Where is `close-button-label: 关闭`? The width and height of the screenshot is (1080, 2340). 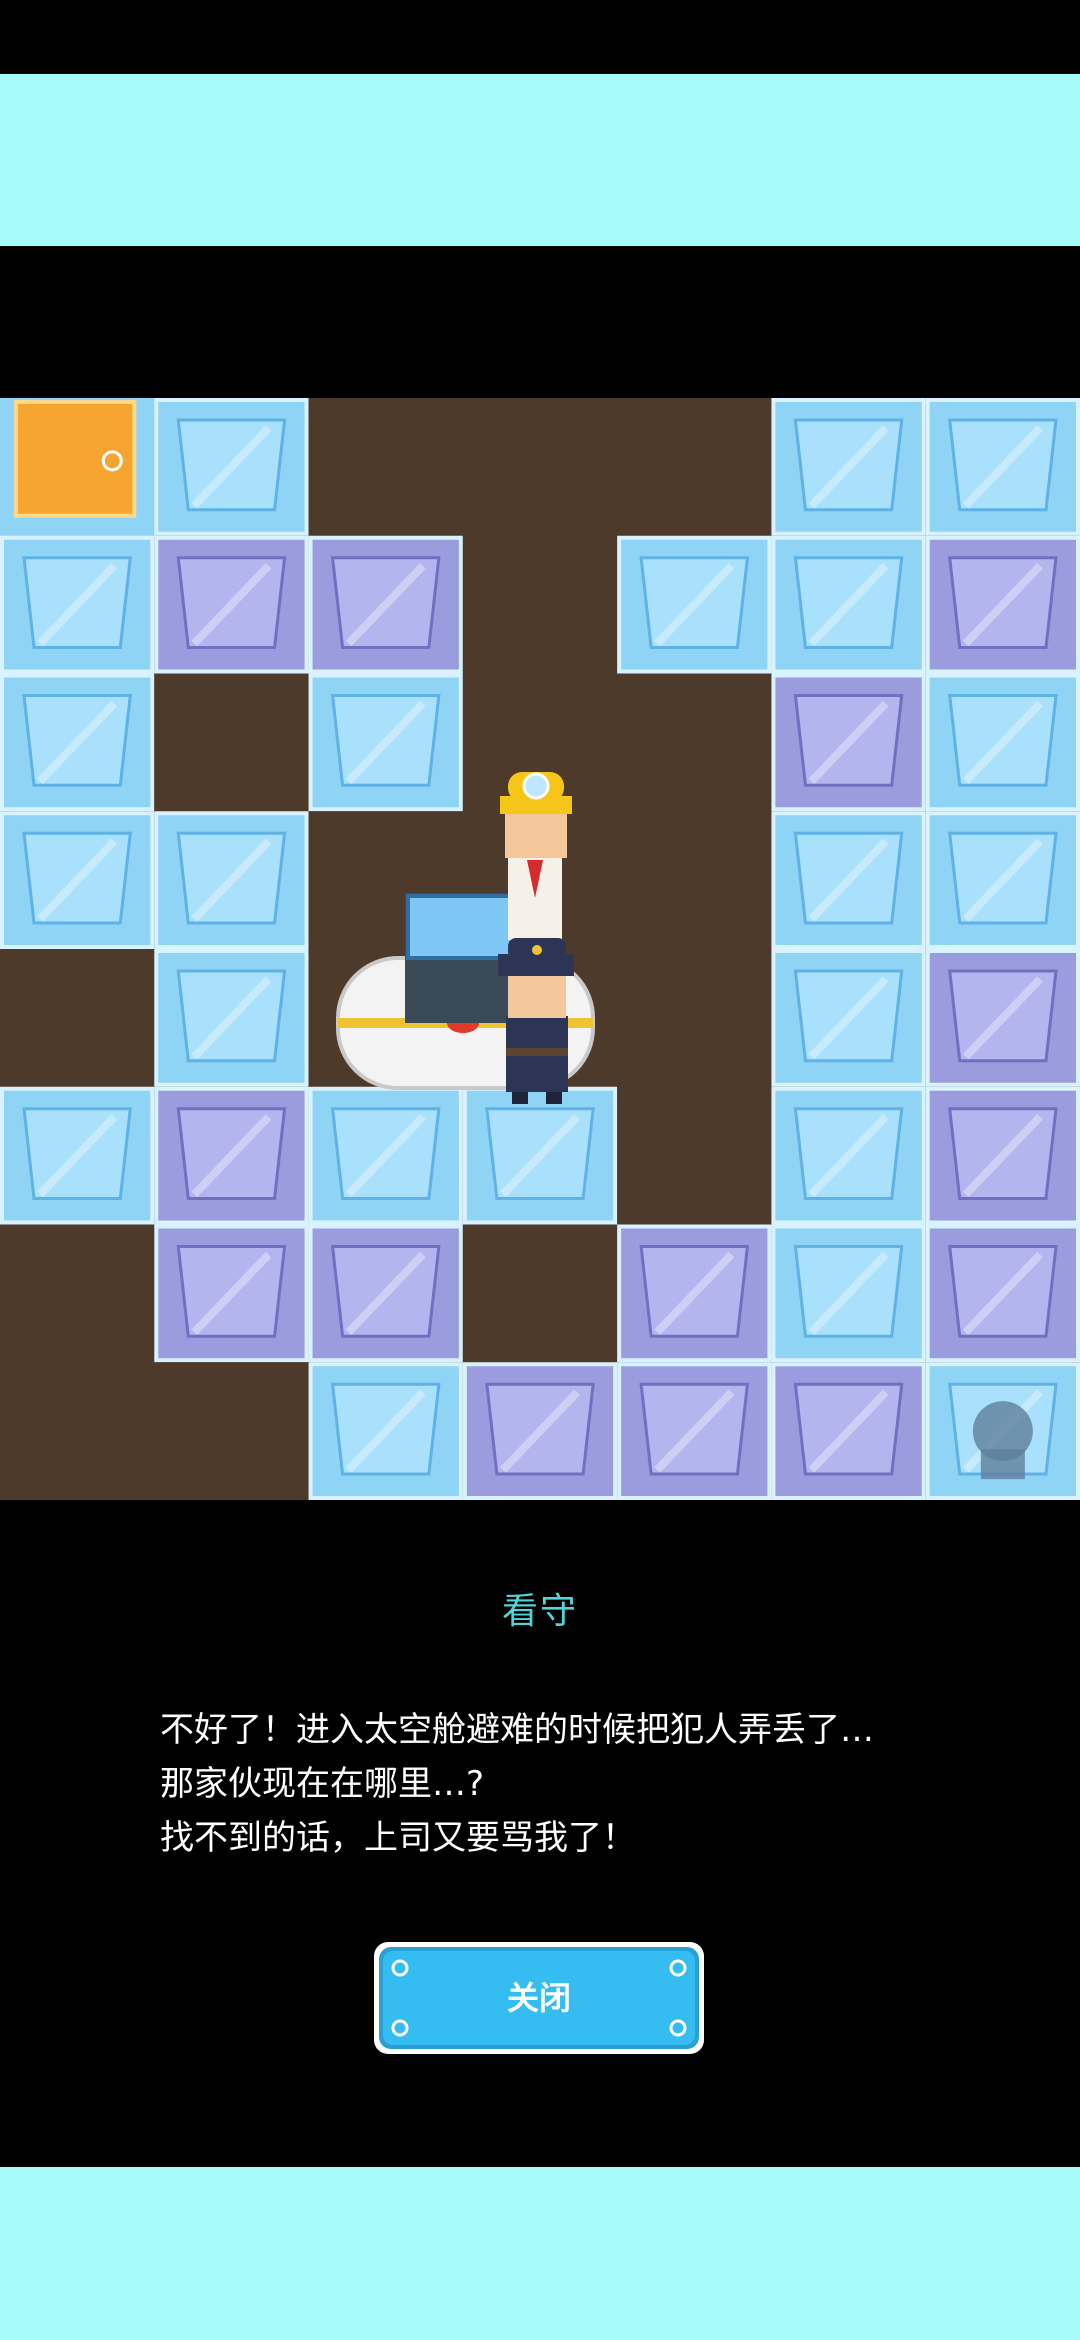
close-button-label: 关闭 is located at coordinates (538, 1998).